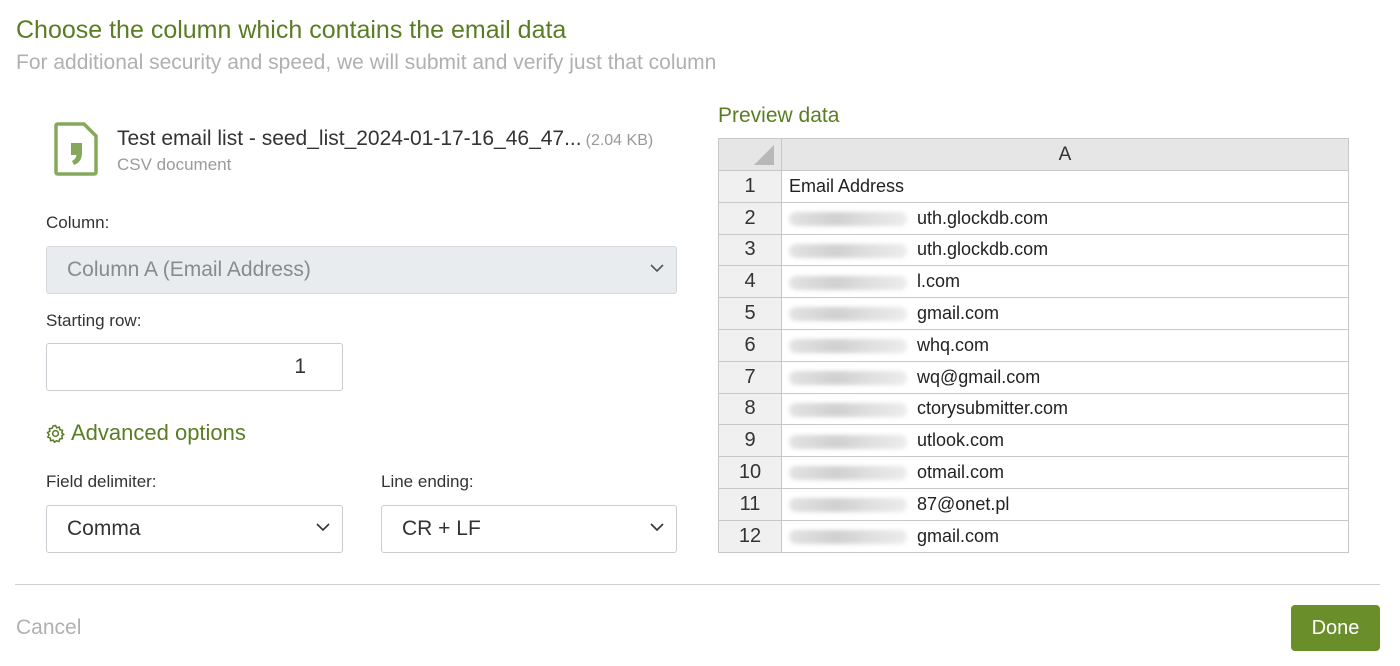 The height and width of the screenshot is (666, 1400). I want to click on cancel-button: Cancel, so click(48, 628).